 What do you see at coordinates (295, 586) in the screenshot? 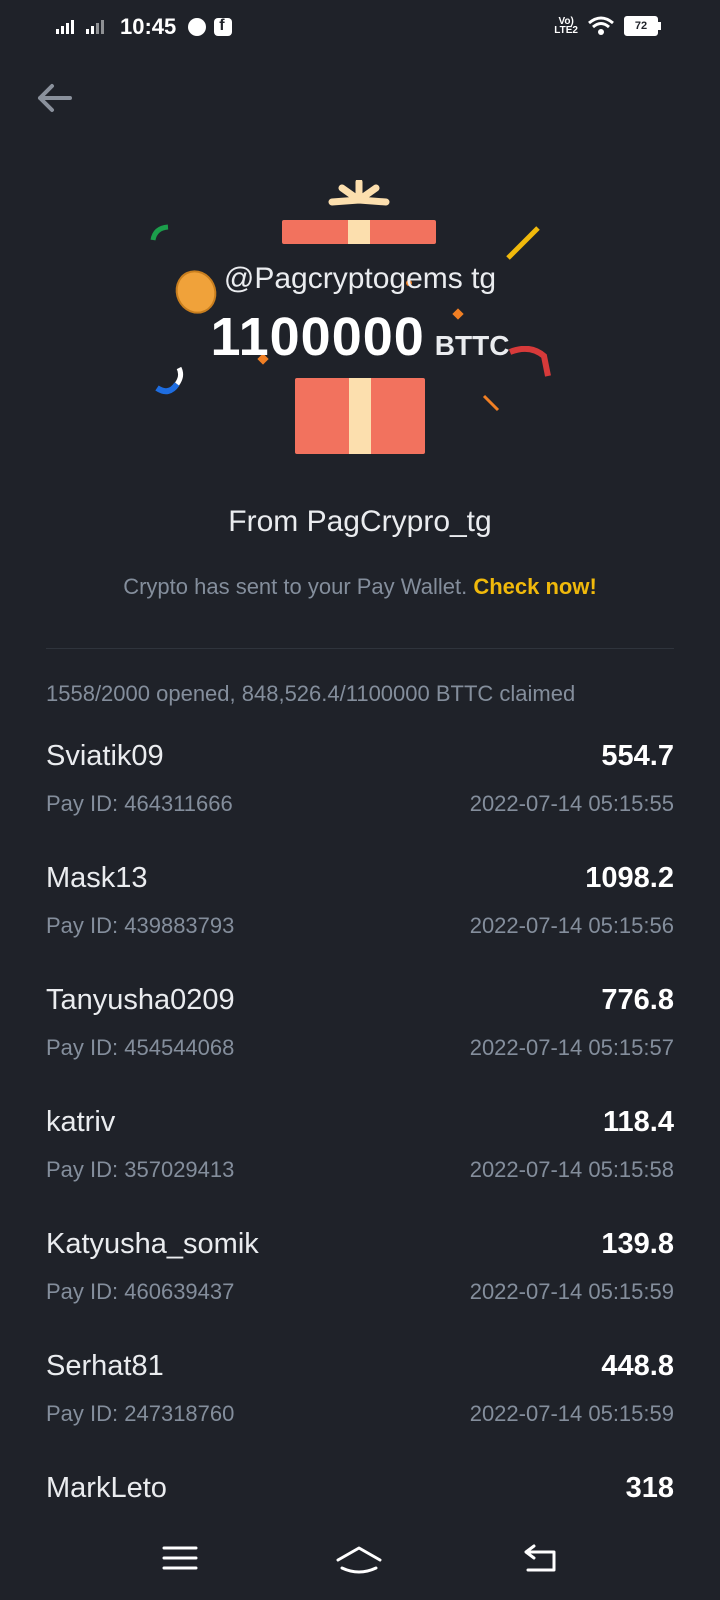
I see `notice-text: Crypto has sent to your Pay Wallet.` at bounding box center [295, 586].